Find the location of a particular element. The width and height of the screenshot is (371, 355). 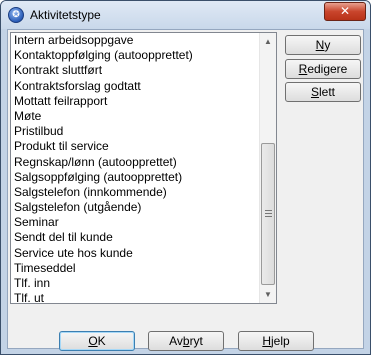

delete-button-mnemonic: S is located at coordinates (314, 92).